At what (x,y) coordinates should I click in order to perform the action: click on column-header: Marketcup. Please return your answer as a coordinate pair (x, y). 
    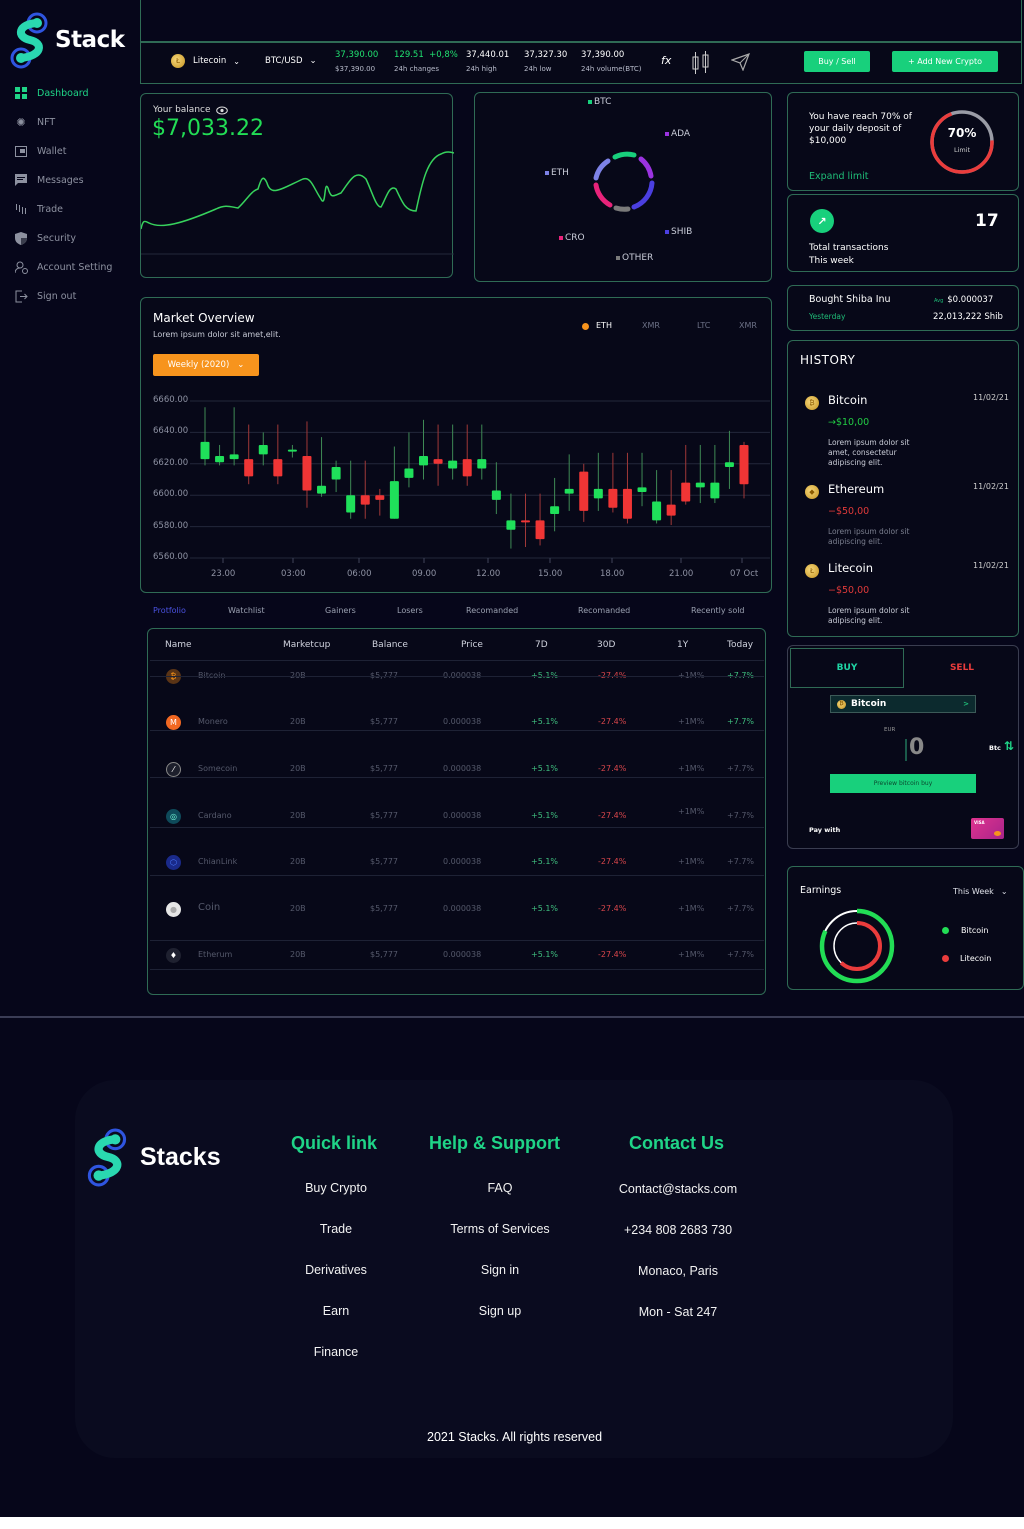
    Looking at the image, I should click on (306, 645).